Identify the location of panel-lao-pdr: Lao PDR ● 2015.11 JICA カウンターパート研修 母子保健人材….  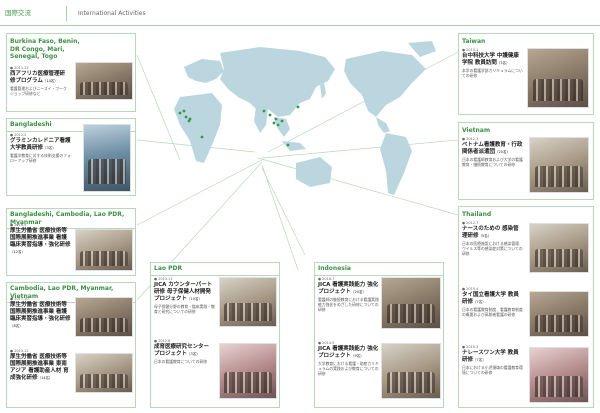
(215, 335).